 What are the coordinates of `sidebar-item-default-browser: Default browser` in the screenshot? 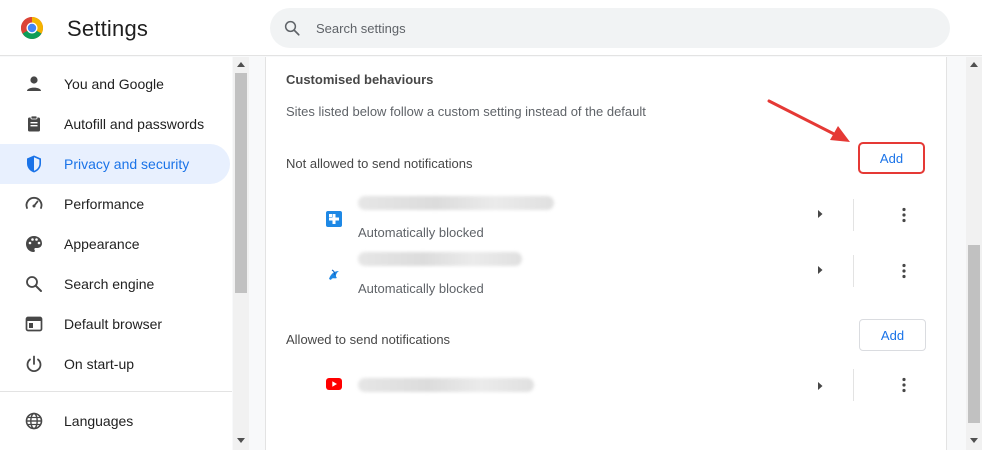 It's located at (115, 324).